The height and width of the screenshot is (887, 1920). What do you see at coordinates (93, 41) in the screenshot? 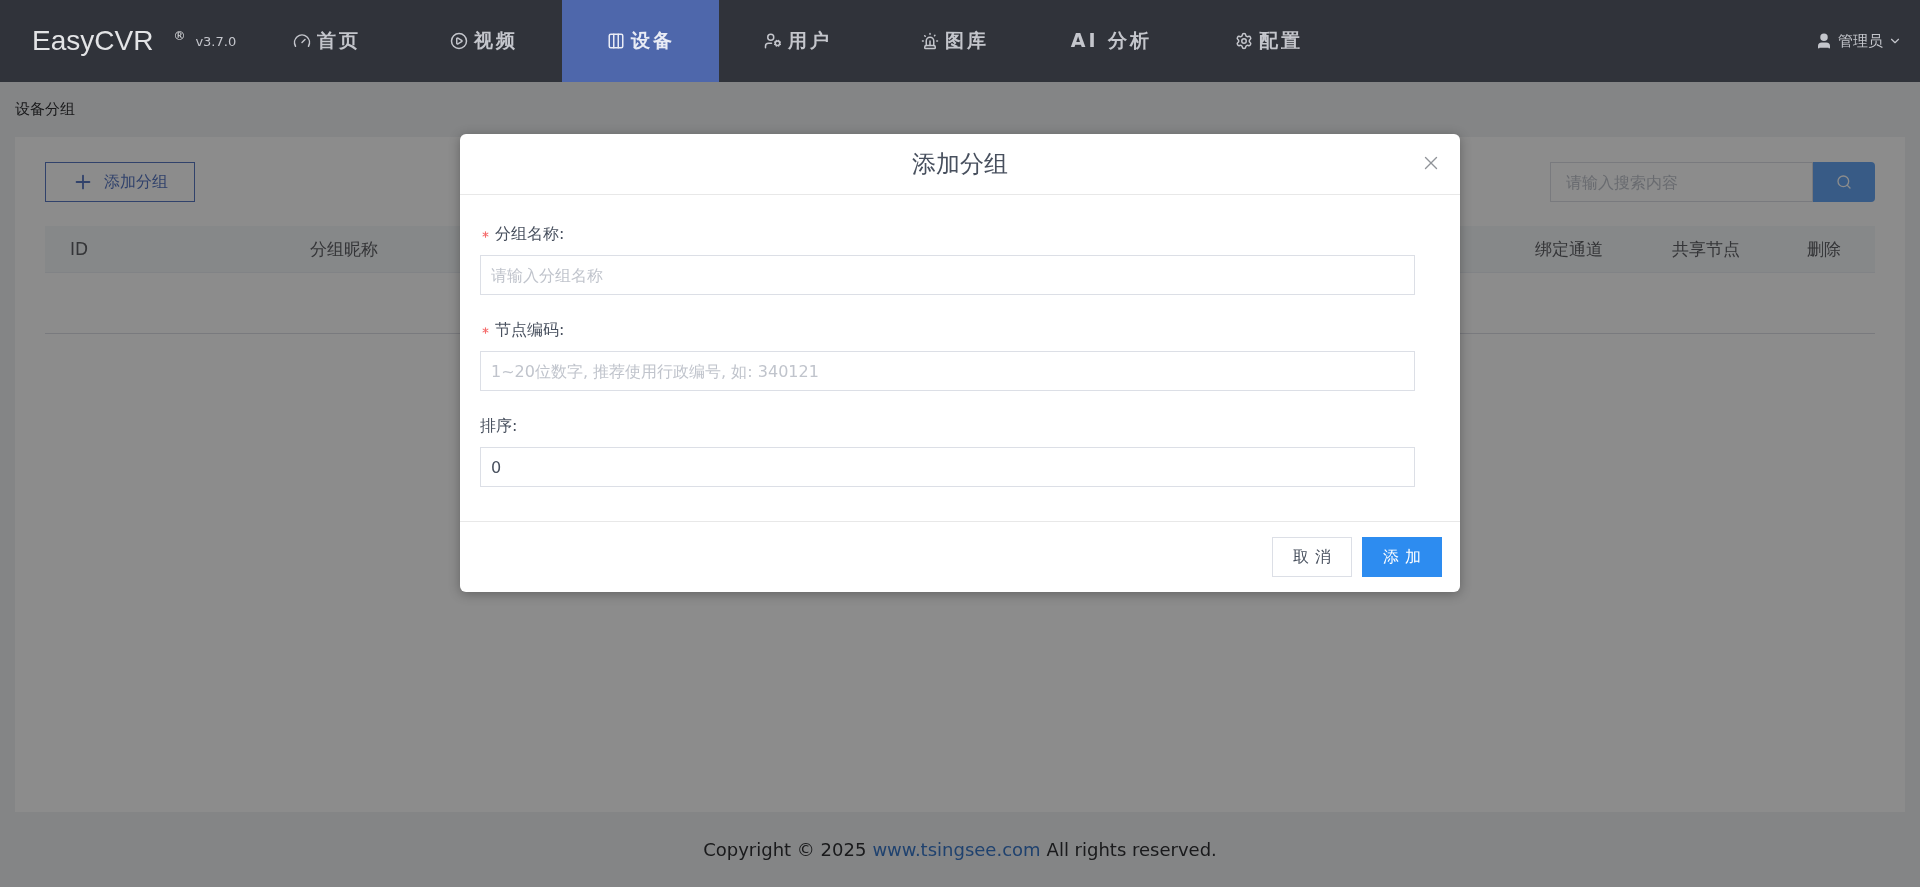
I see `logo: EasyCVR` at bounding box center [93, 41].